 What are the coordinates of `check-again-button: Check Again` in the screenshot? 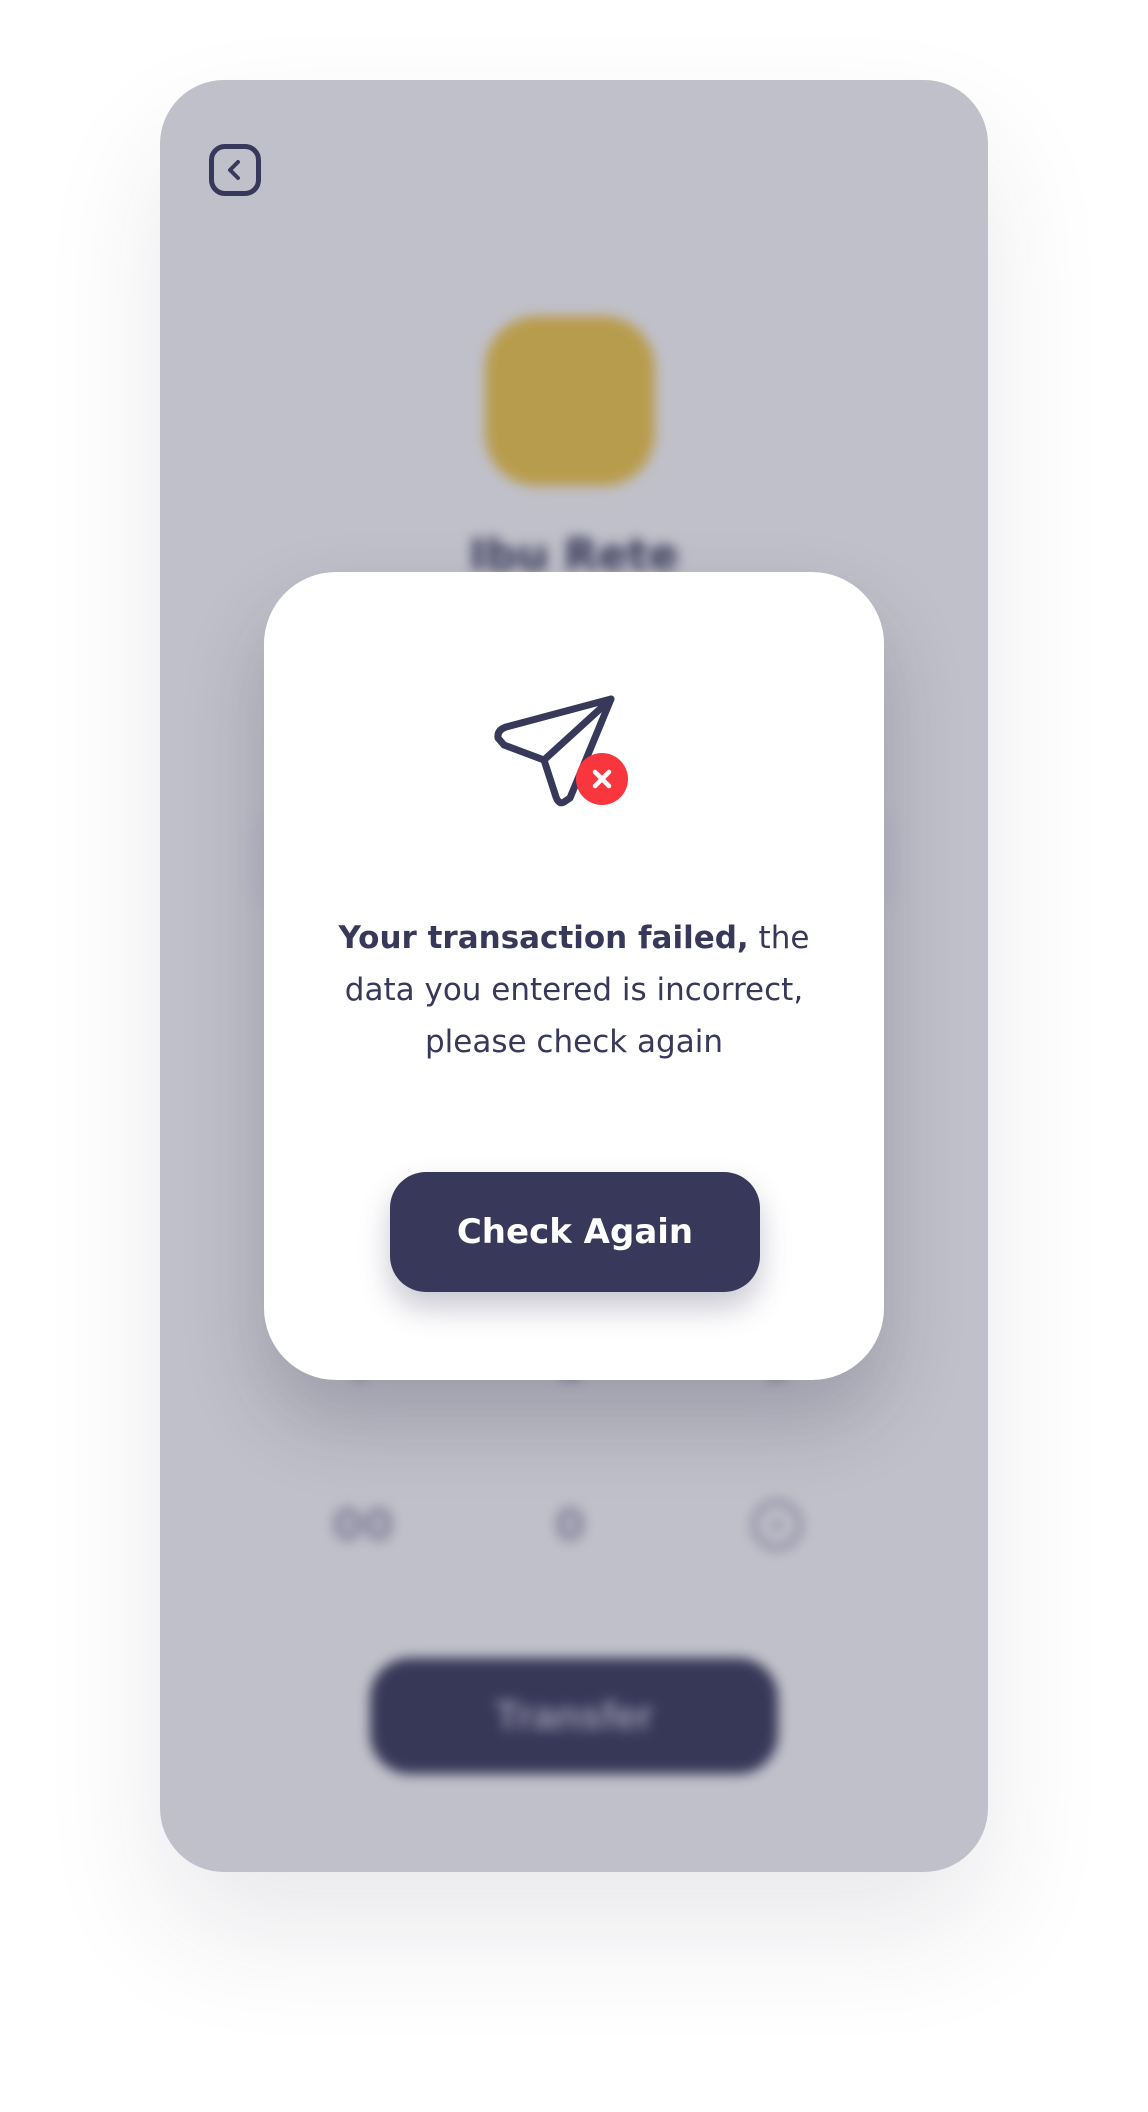 It's located at (575, 1232).